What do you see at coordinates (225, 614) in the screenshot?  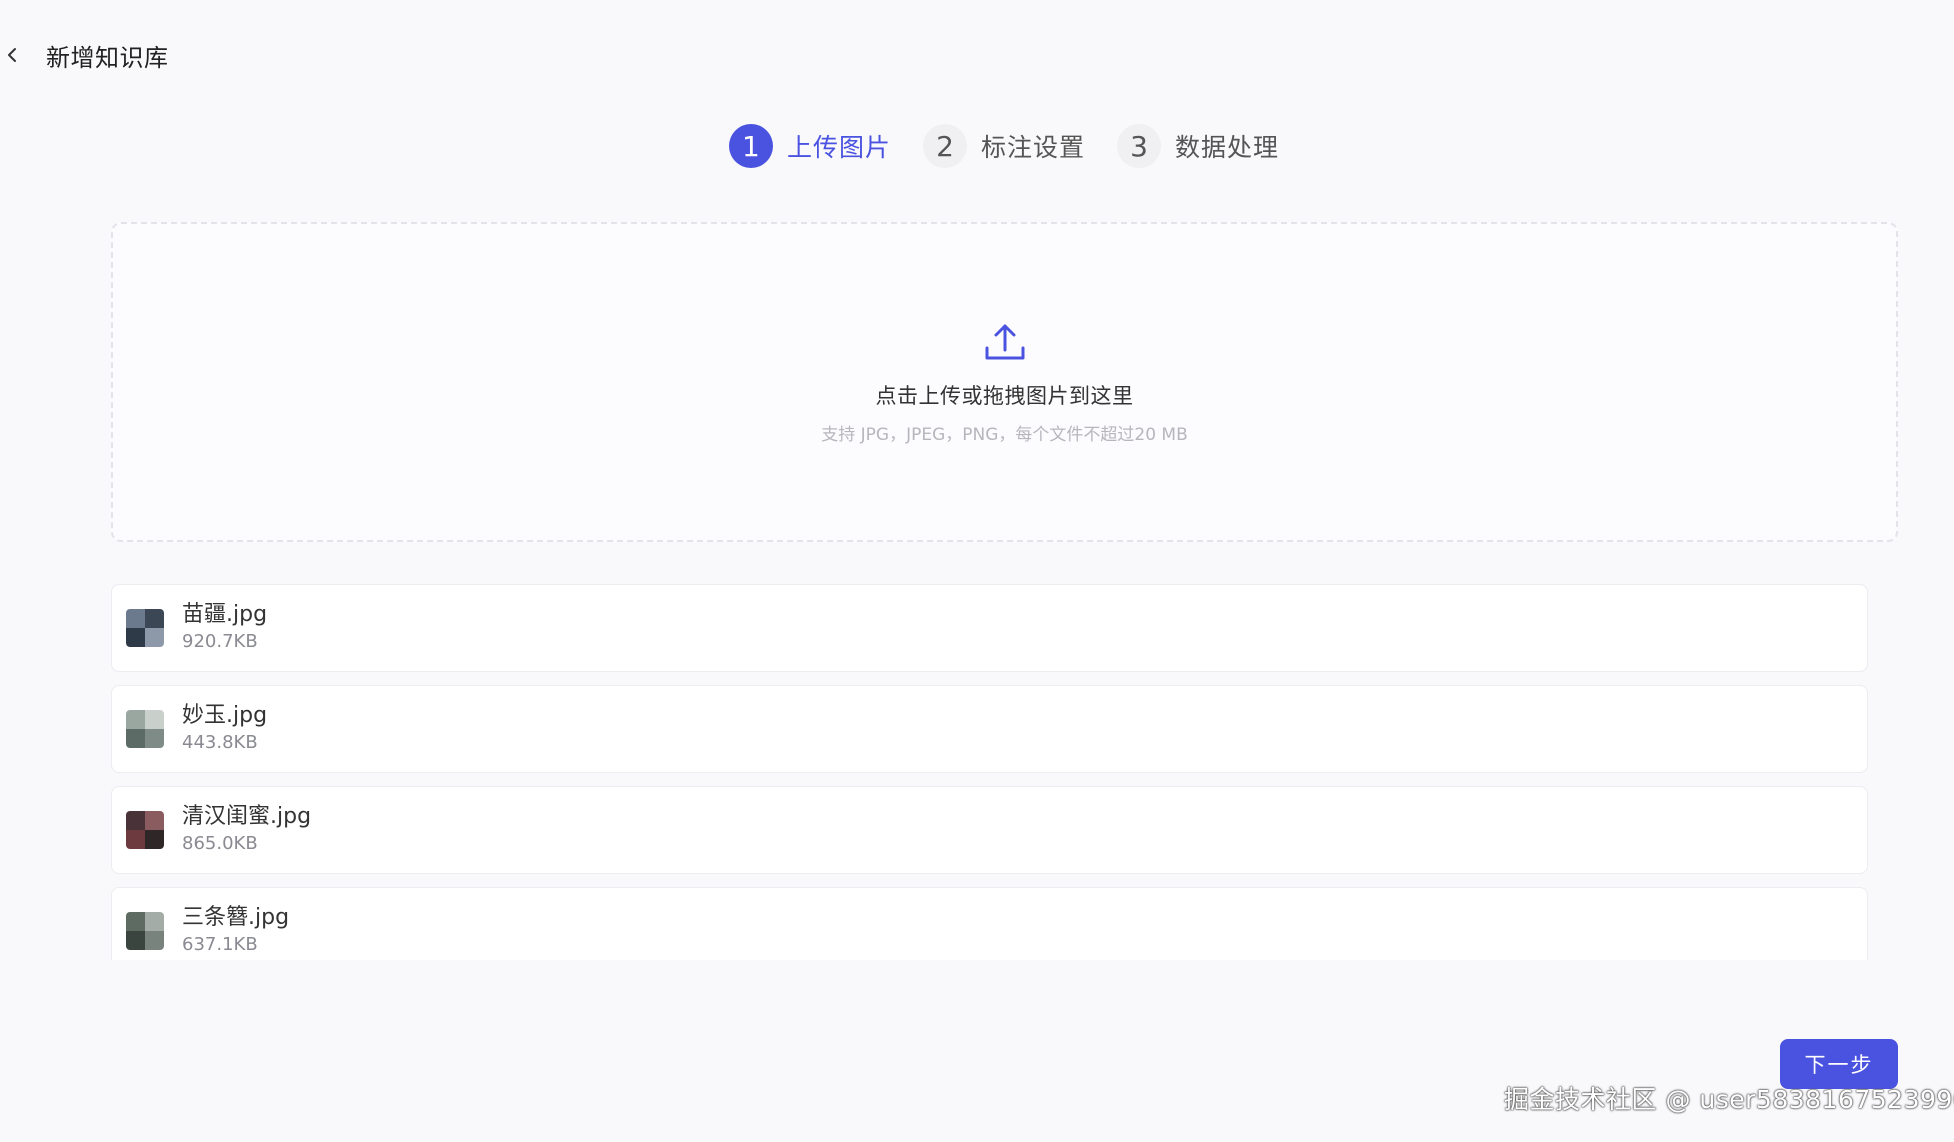 I see `file-name: 苗疆.jpg` at bounding box center [225, 614].